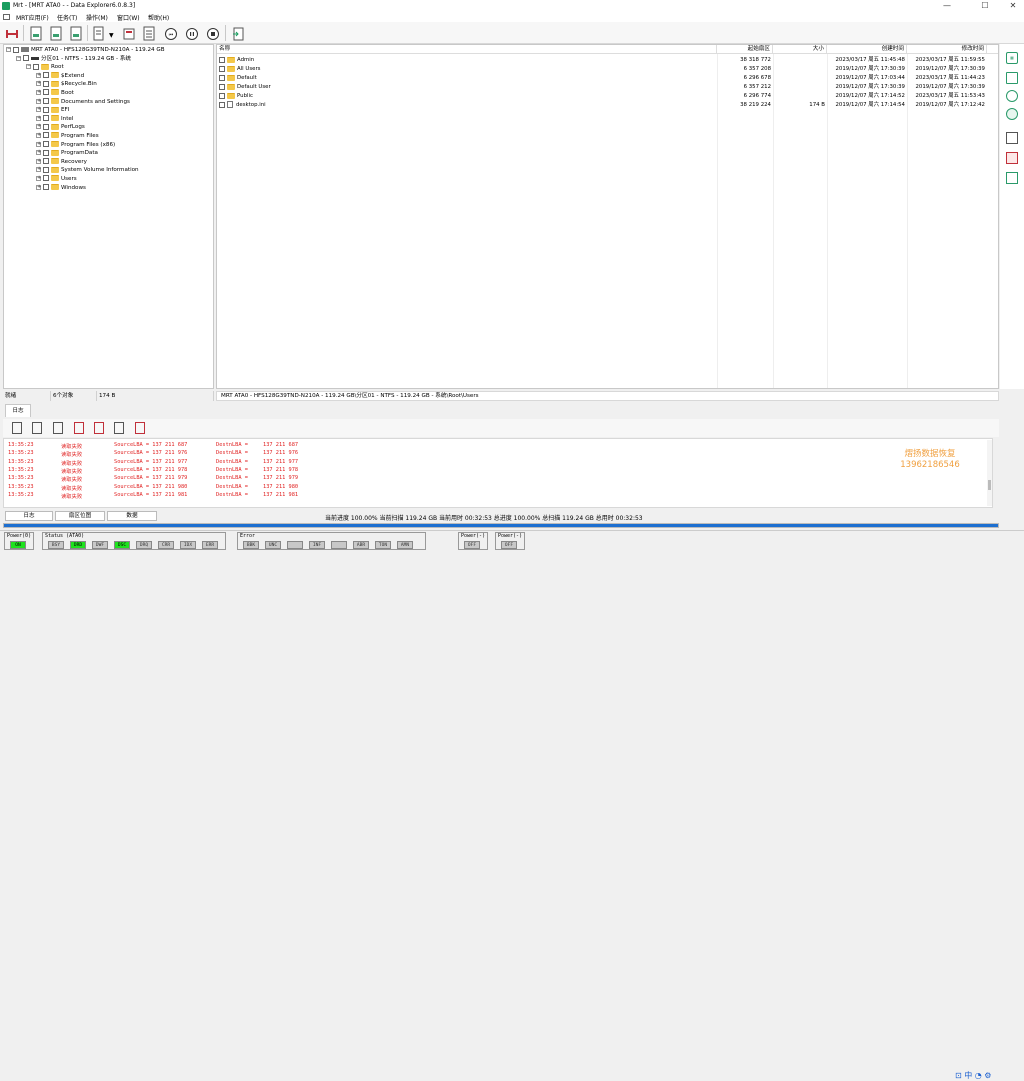 Image resolution: width=1024 pixels, height=1081 pixels. Describe the element at coordinates (29, 516) in the screenshot. I see `tab-log-bottom: 日志` at that location.